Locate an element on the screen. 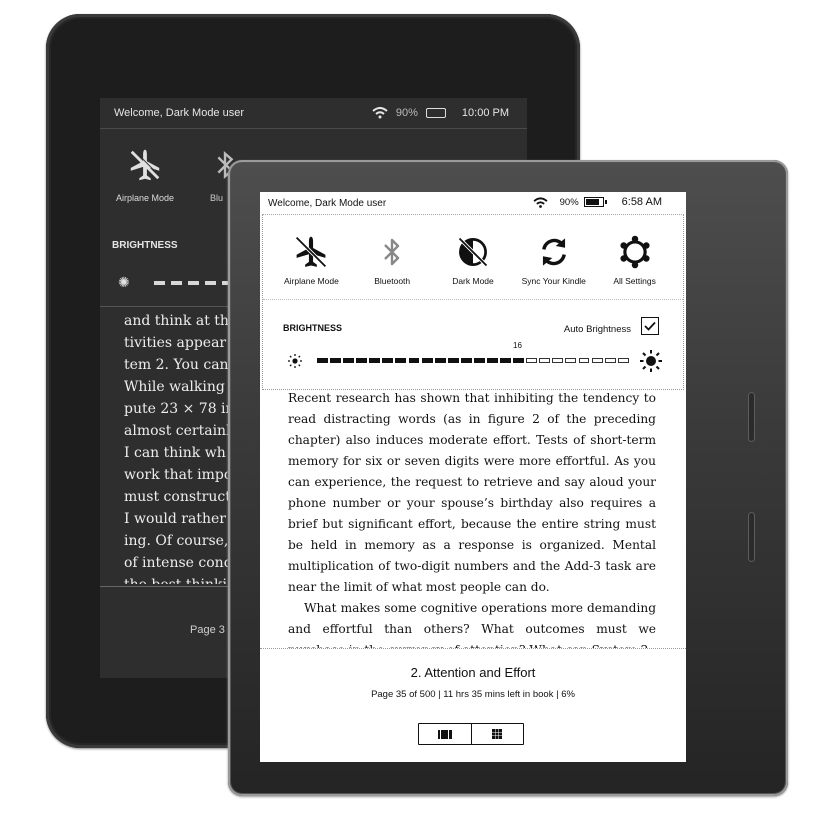 The width and height of the screenshot is (830, 816). airplane-mode-button: Airplane Mode is located at coordinates (311, 259).